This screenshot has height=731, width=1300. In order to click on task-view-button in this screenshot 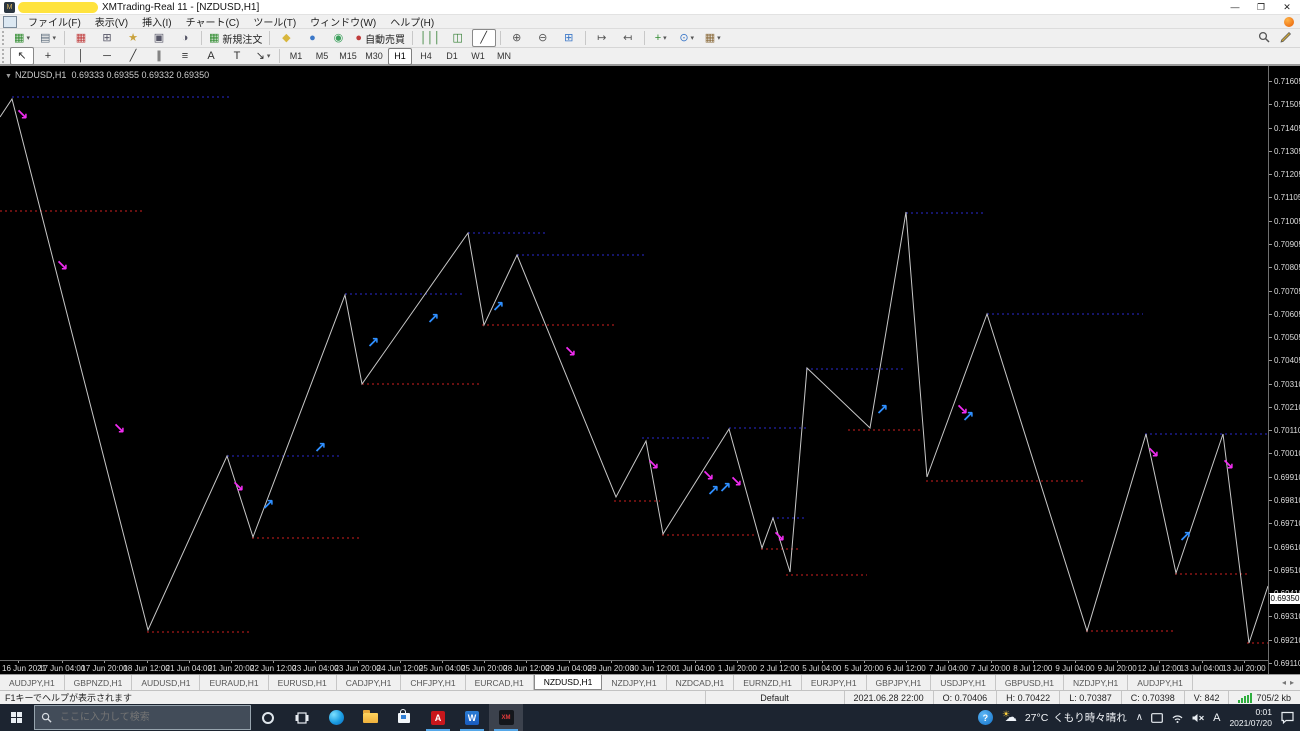, I will do `click(302, 717)`.